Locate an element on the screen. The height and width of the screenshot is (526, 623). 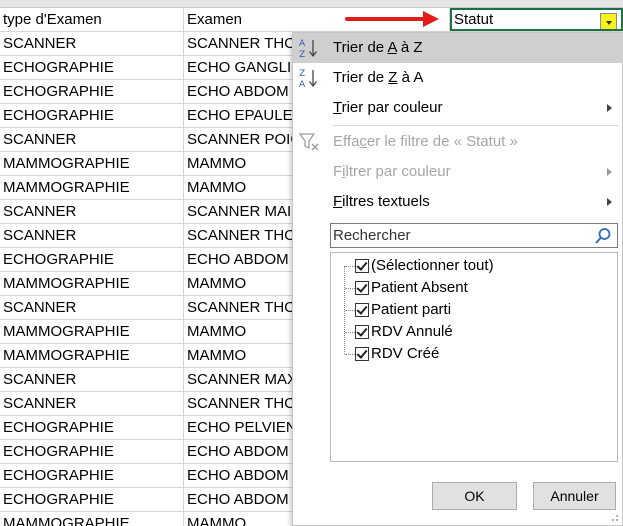
search-box is located at coordinates (474, 235).